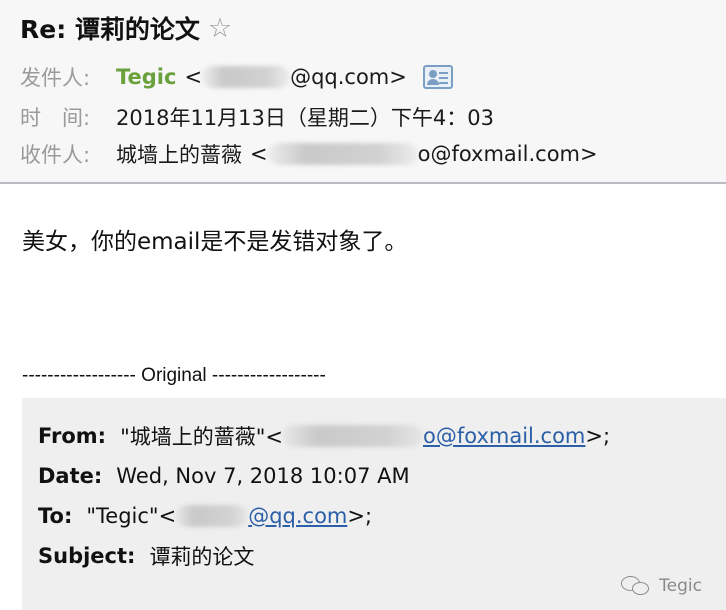 The height and width of the screenshot is (610, 726). Describe the element at coordinates (201, 437) in the screenshot. I see `quote-from-name: "城墙上的蔷薇"<` at that location.